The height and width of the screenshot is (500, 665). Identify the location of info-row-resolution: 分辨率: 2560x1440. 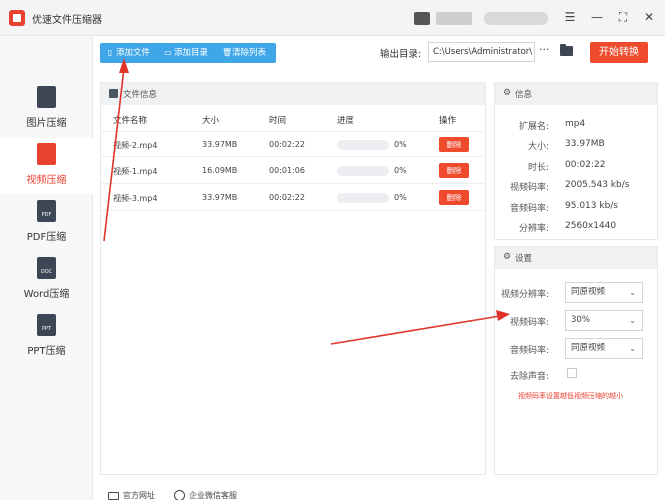
(576, 228).